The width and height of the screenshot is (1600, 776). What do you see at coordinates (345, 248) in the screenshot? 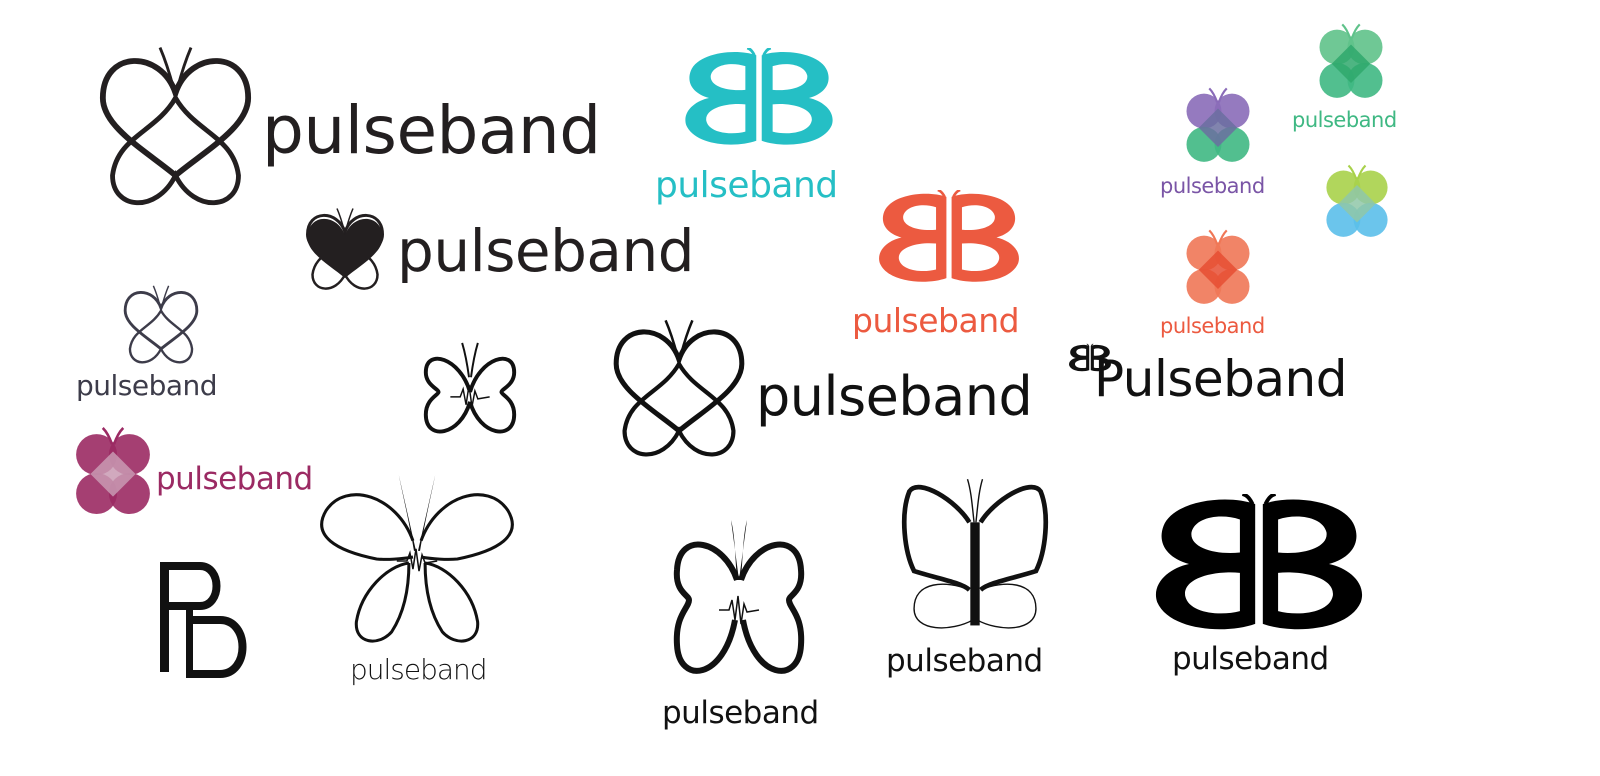
I see `butterfly-heart-fill-shape` at bounding box center [345, 248].